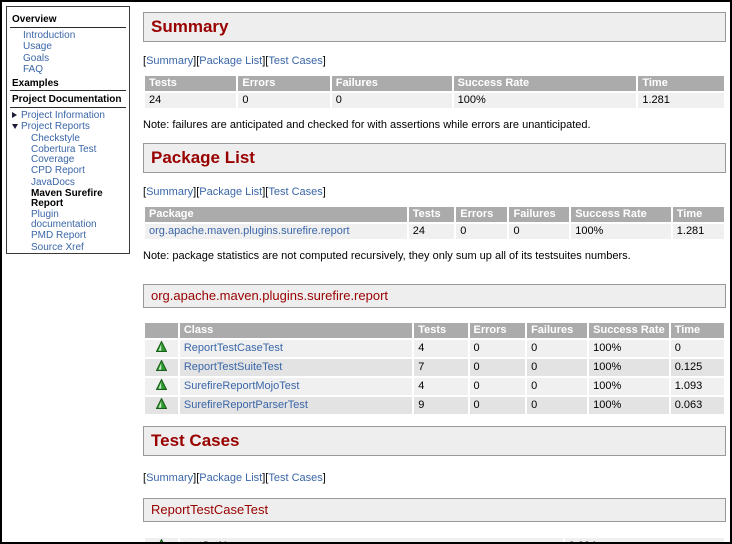 Image resolution: width=732 pixels, height=544 pixels. Describe the element at coordinates (68, 248) in the screenshot. I see `sidebar-item-source-xref: Source Xref` at that location.